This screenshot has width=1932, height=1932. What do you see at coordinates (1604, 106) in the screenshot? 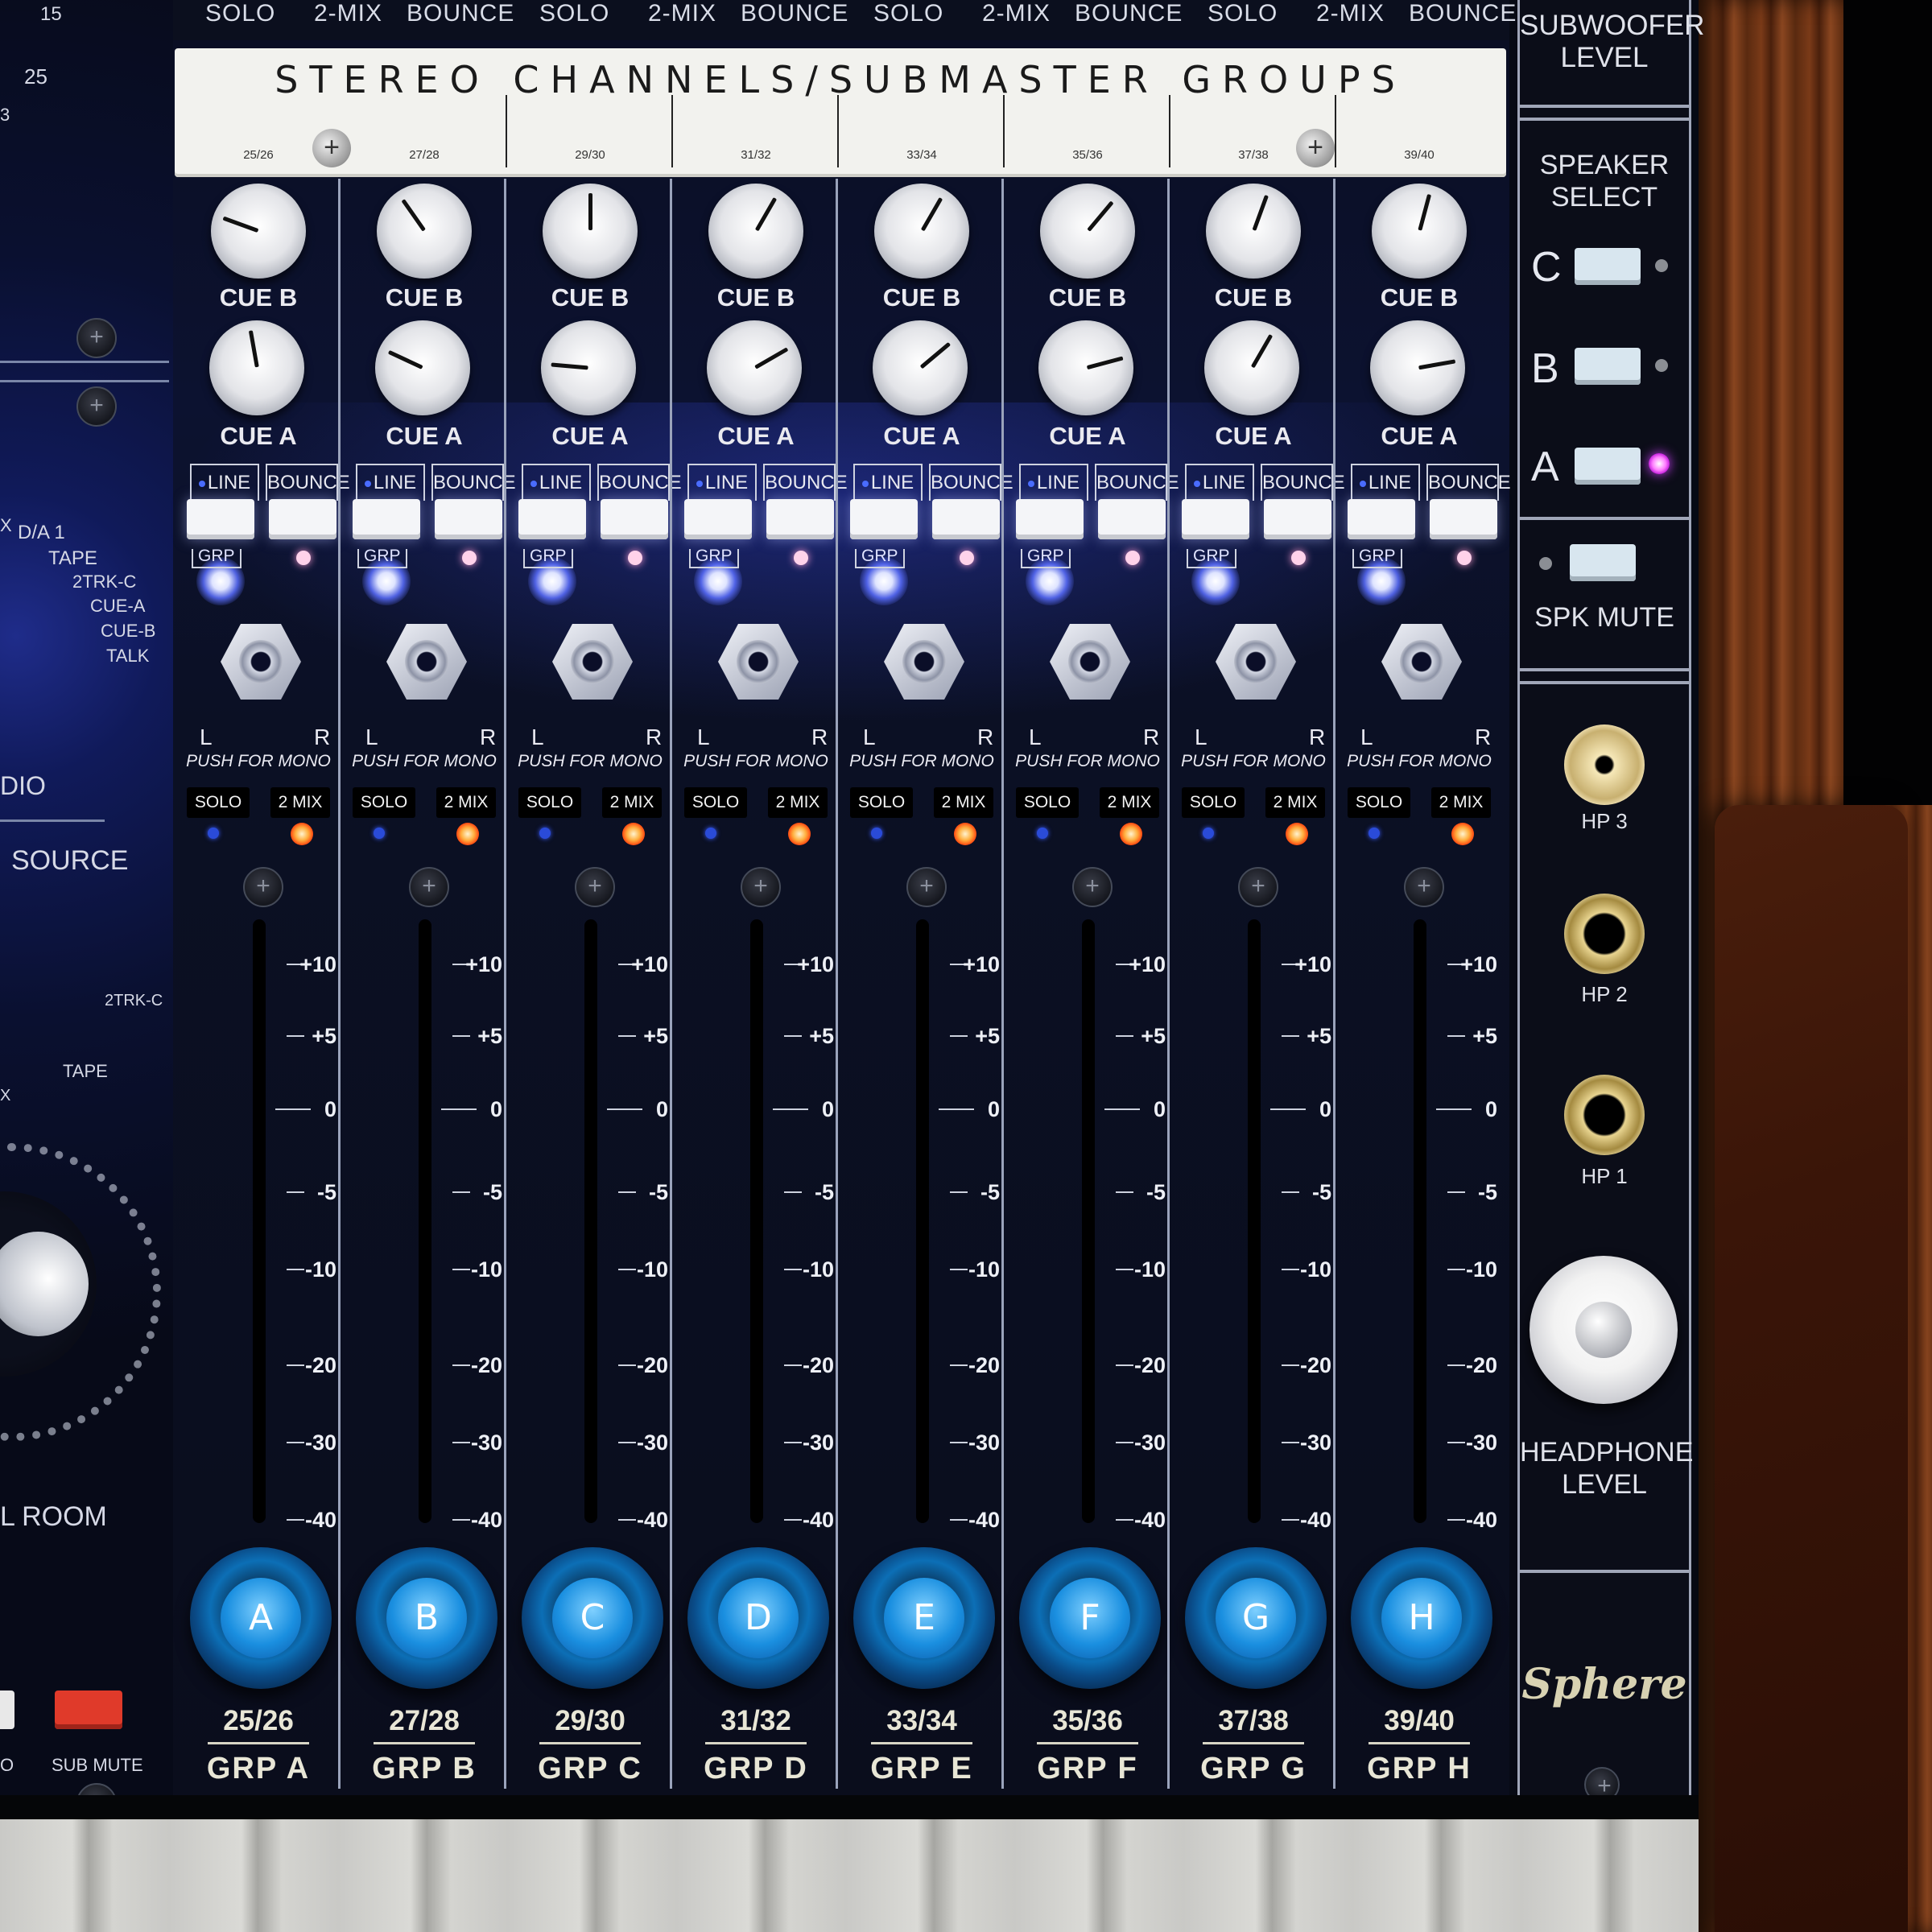
I see `panel-divider` at bounding box center [1604, 106].